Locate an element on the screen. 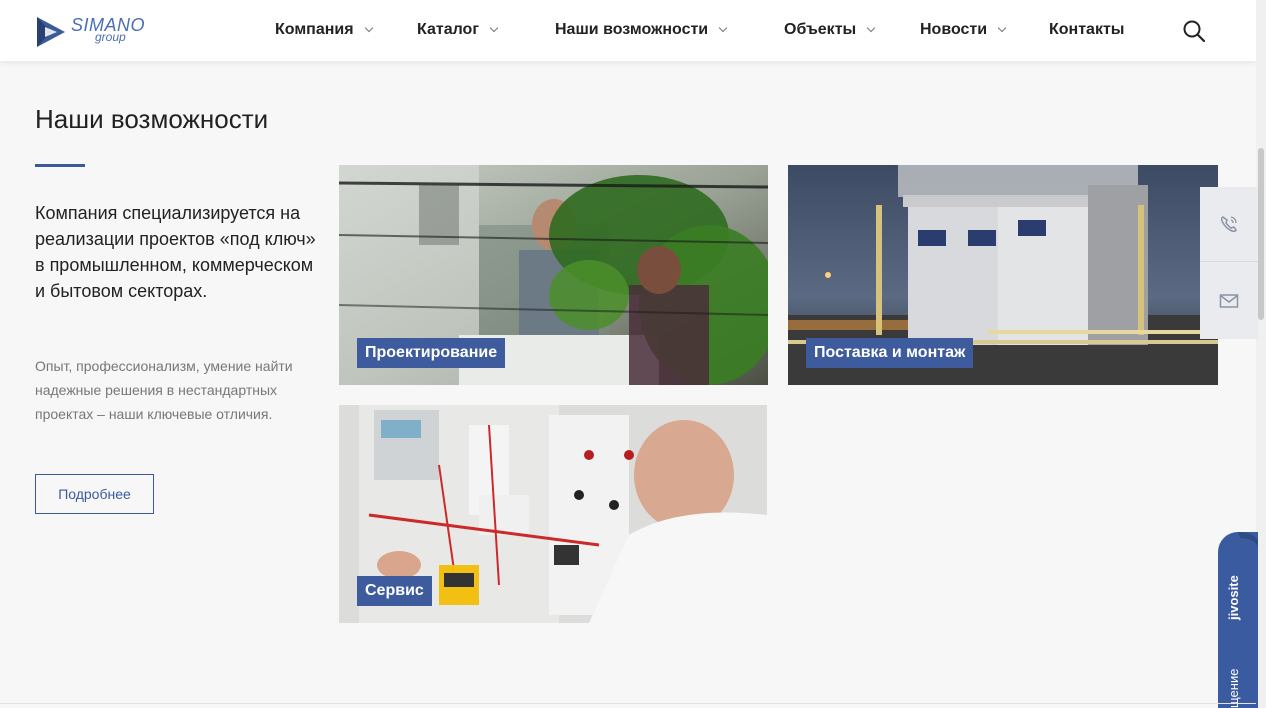 The width and height of the screenshot is (1266, 708). nav-item-news: Новости is located at coordinates (963, 30).